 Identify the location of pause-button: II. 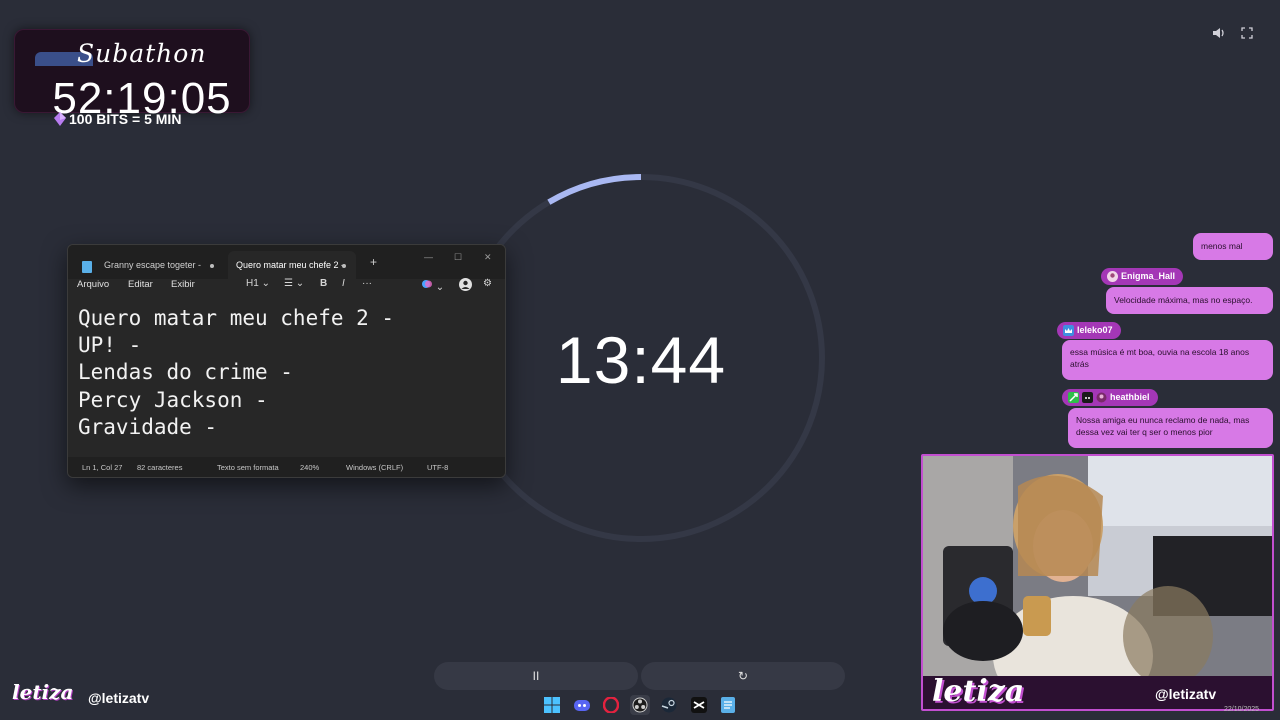
(536, 676).